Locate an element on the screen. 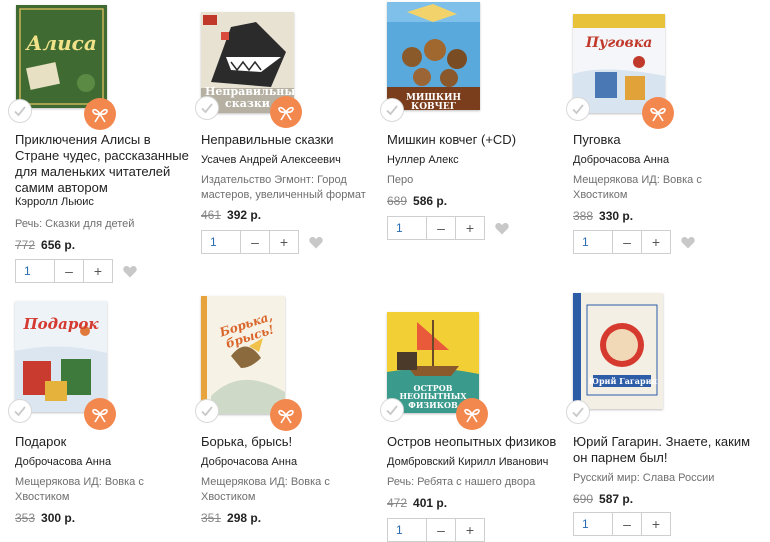 This screenshot has width=770, height=542. price-block: 690 587 р. is located at coordinates (603, 499).